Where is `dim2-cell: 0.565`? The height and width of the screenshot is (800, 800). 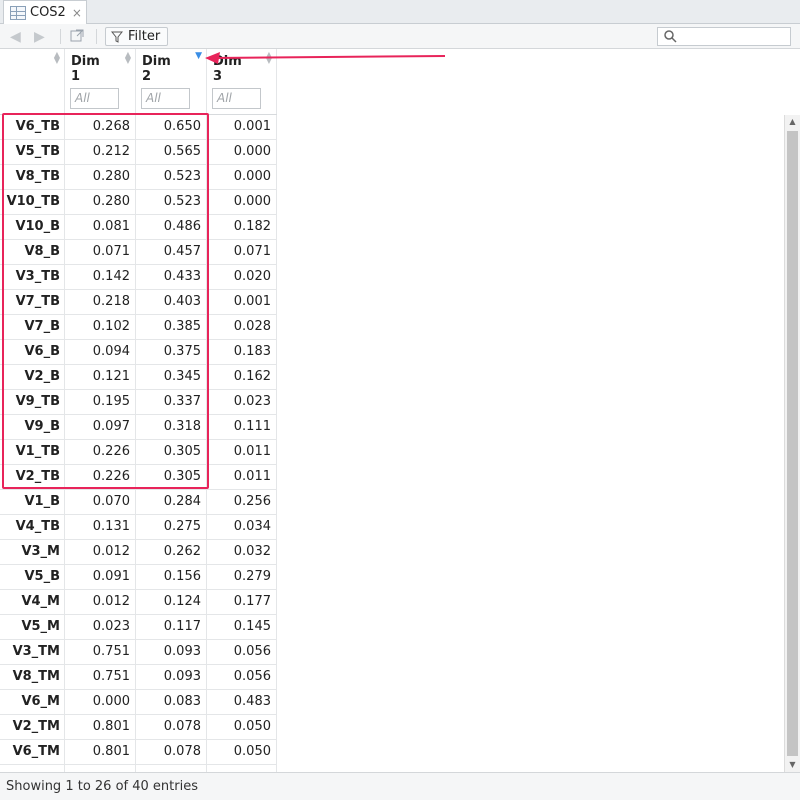 dim2-cell: 0.565 is located at coordinates (171, 152).